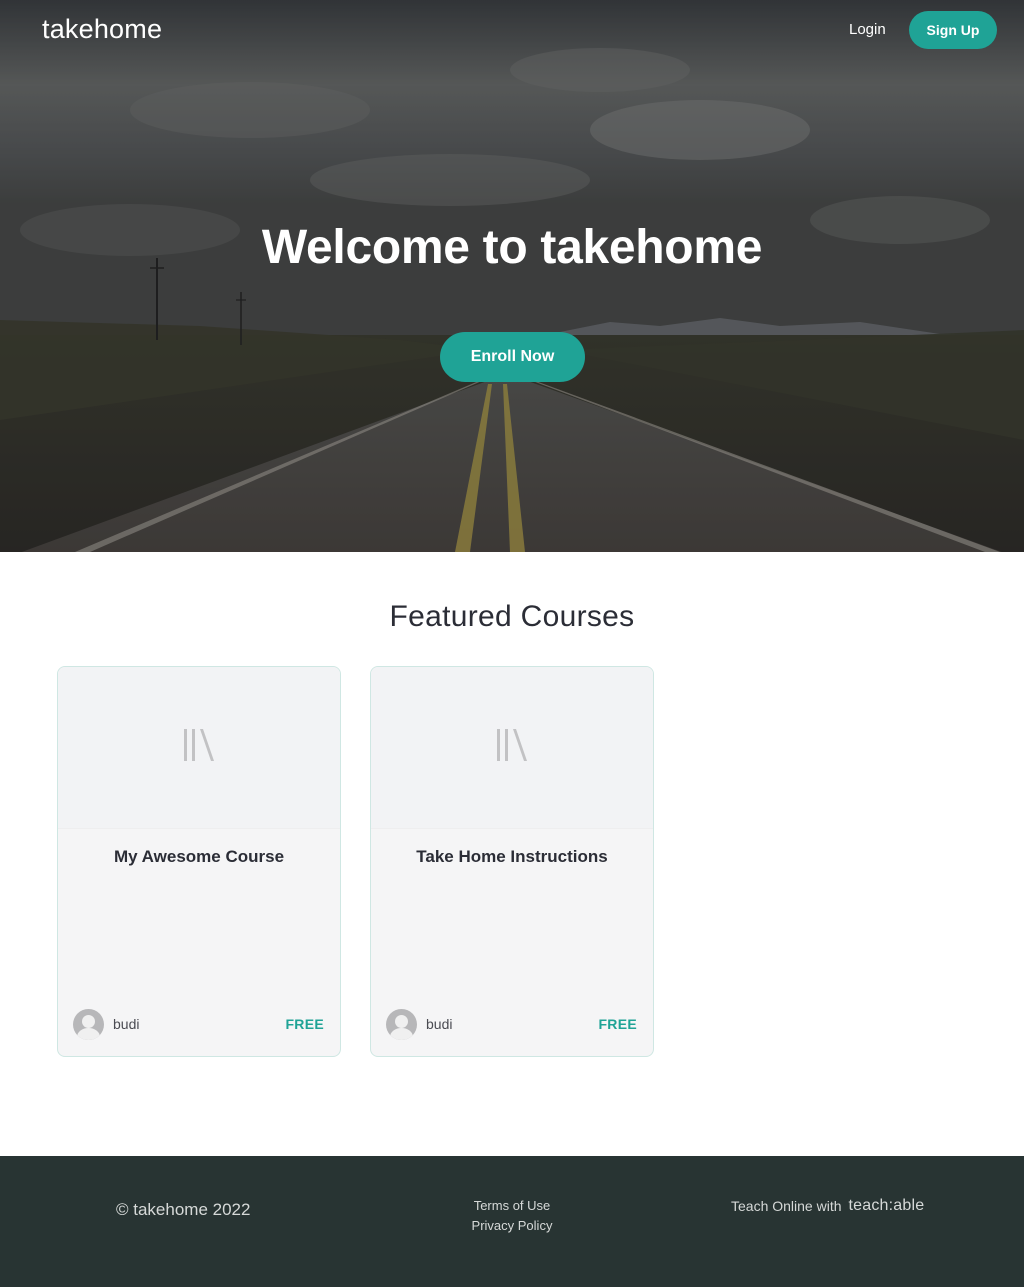 This screenshot has height=1287, width=1024. What do you see at coordinates (102, 29) in the screenshot?
I see `site-logo: takehome` at bounding box center [102, 29].